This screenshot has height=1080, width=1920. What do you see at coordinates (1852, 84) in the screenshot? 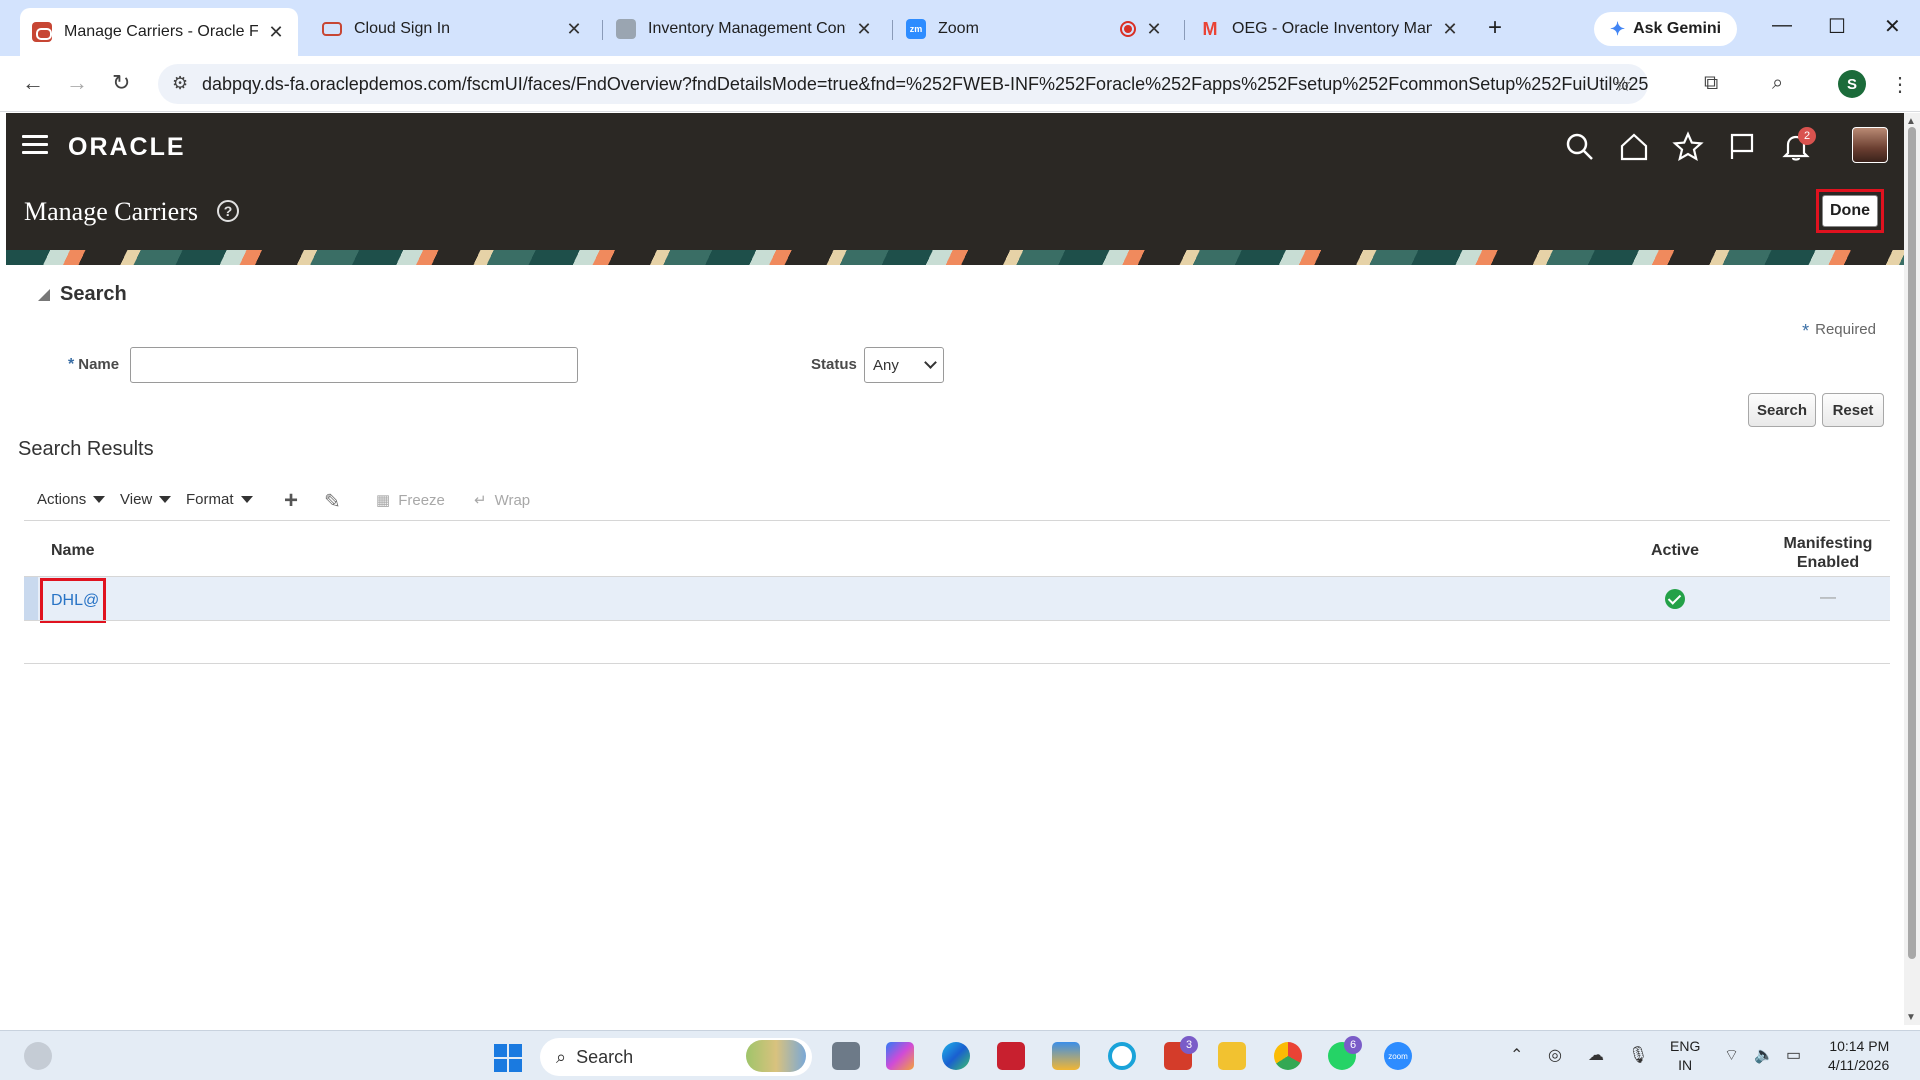
I see `browser-profile-avatar: S` at bounding box center [1852, 84].